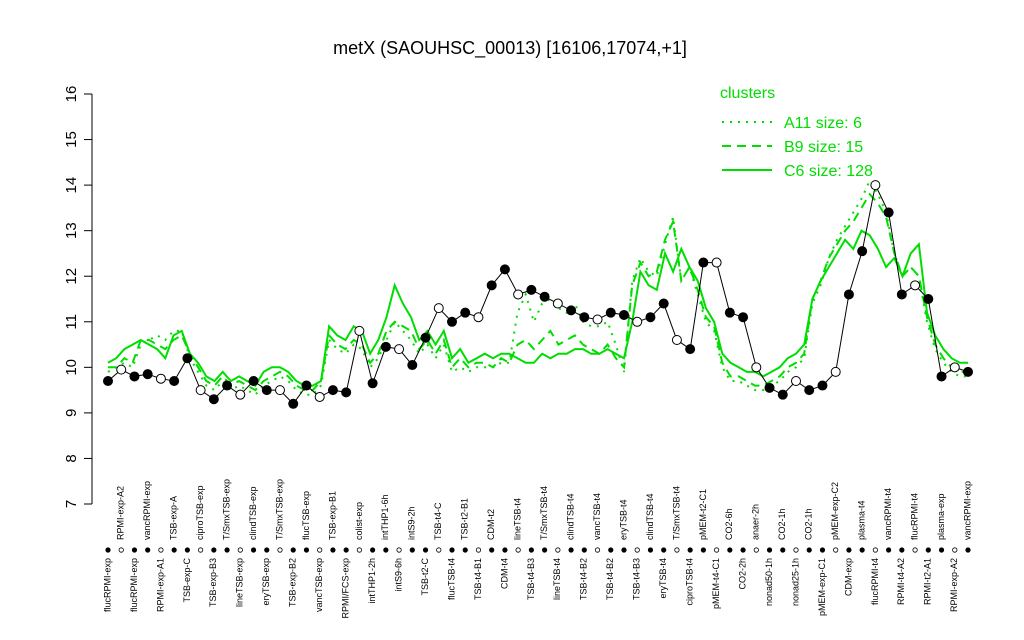  I want to click on category-label: CO2-2h, so click(742, 574).